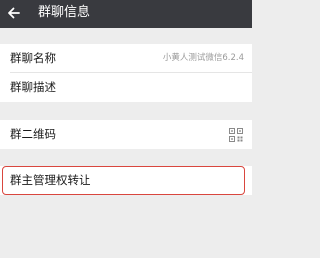  Describe the element at coordinates (203, 58) in the screenshot. I see `group-name-value: 小黄人测试微信6.2.4` at that location.